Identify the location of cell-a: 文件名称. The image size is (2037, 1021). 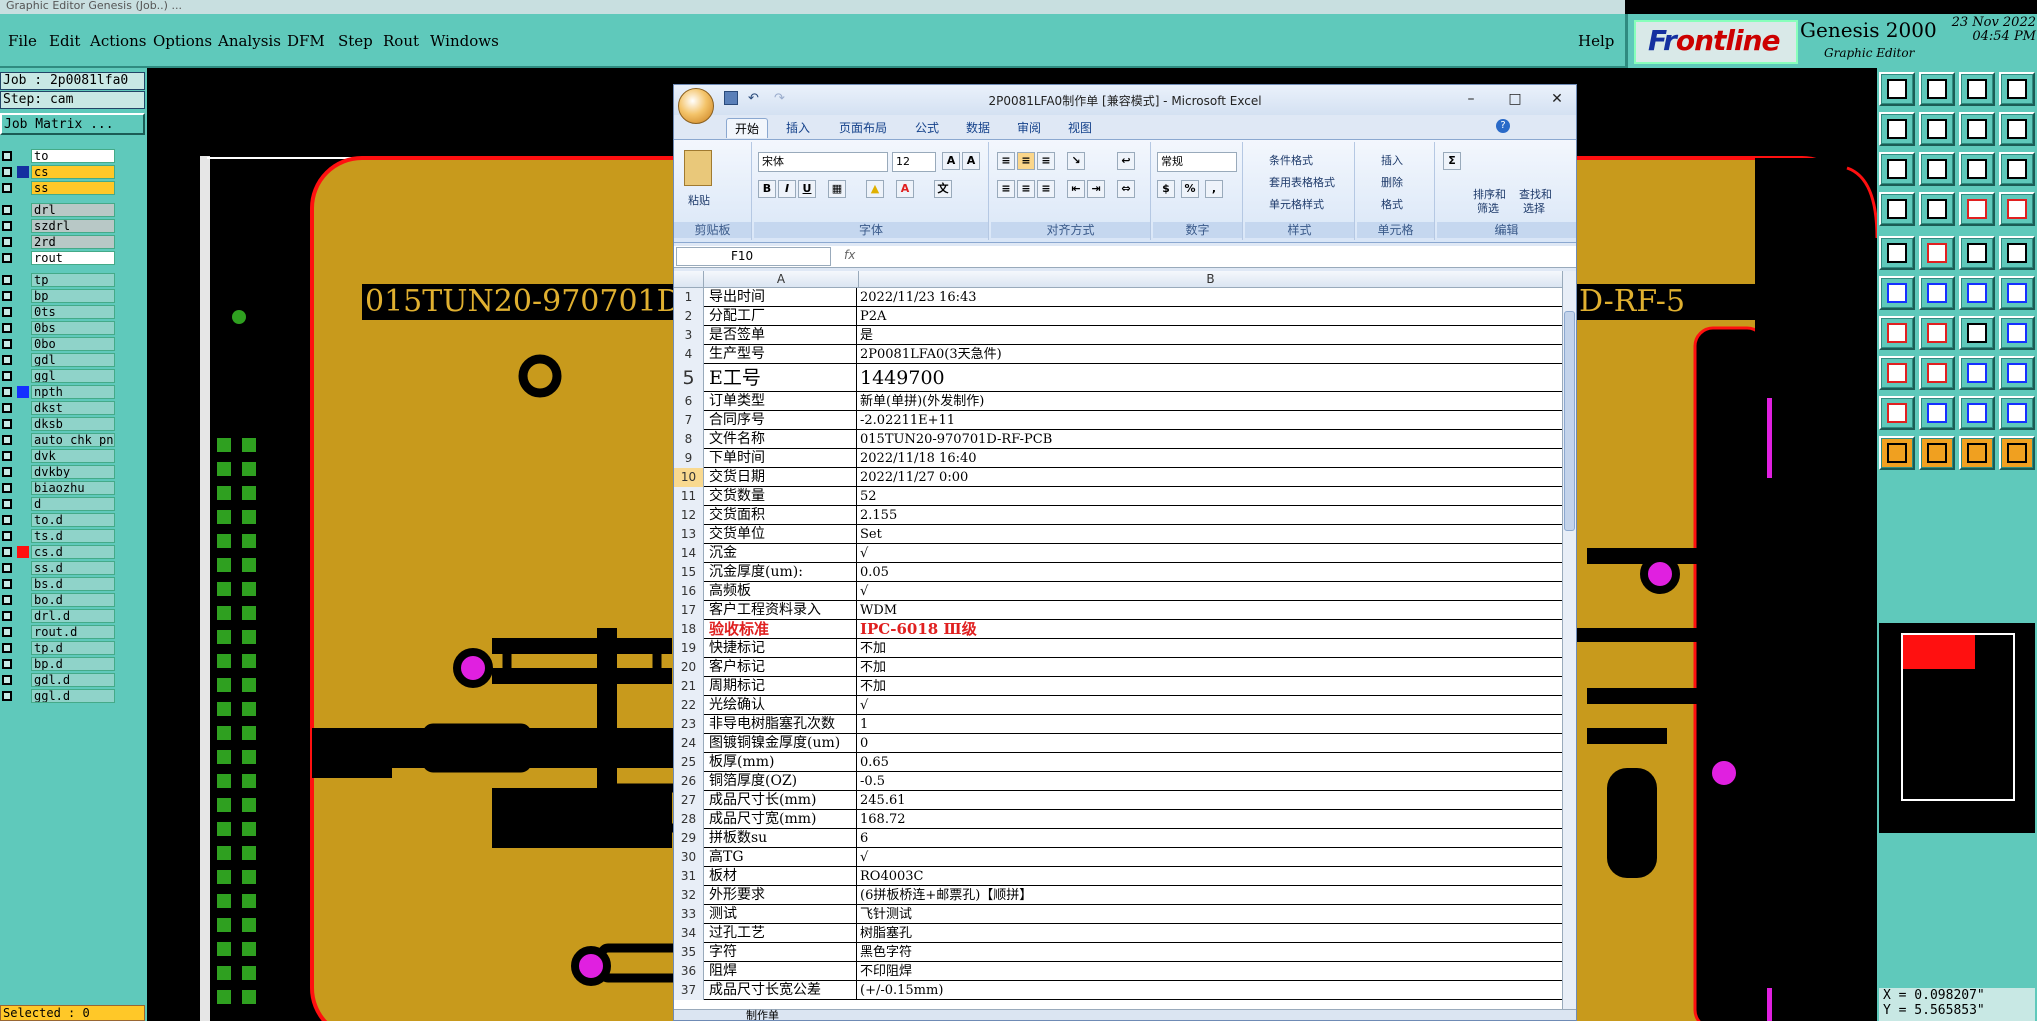
(783, 439).